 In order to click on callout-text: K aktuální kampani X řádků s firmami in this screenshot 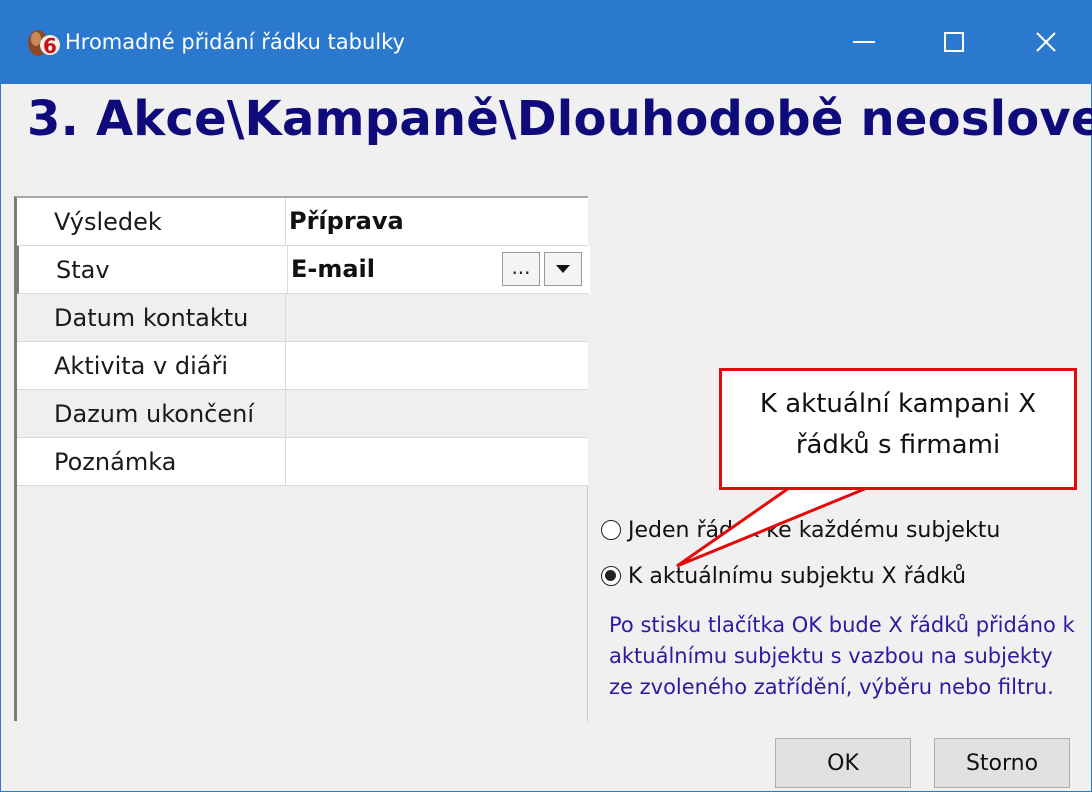, I will do `click(898, 425)`.